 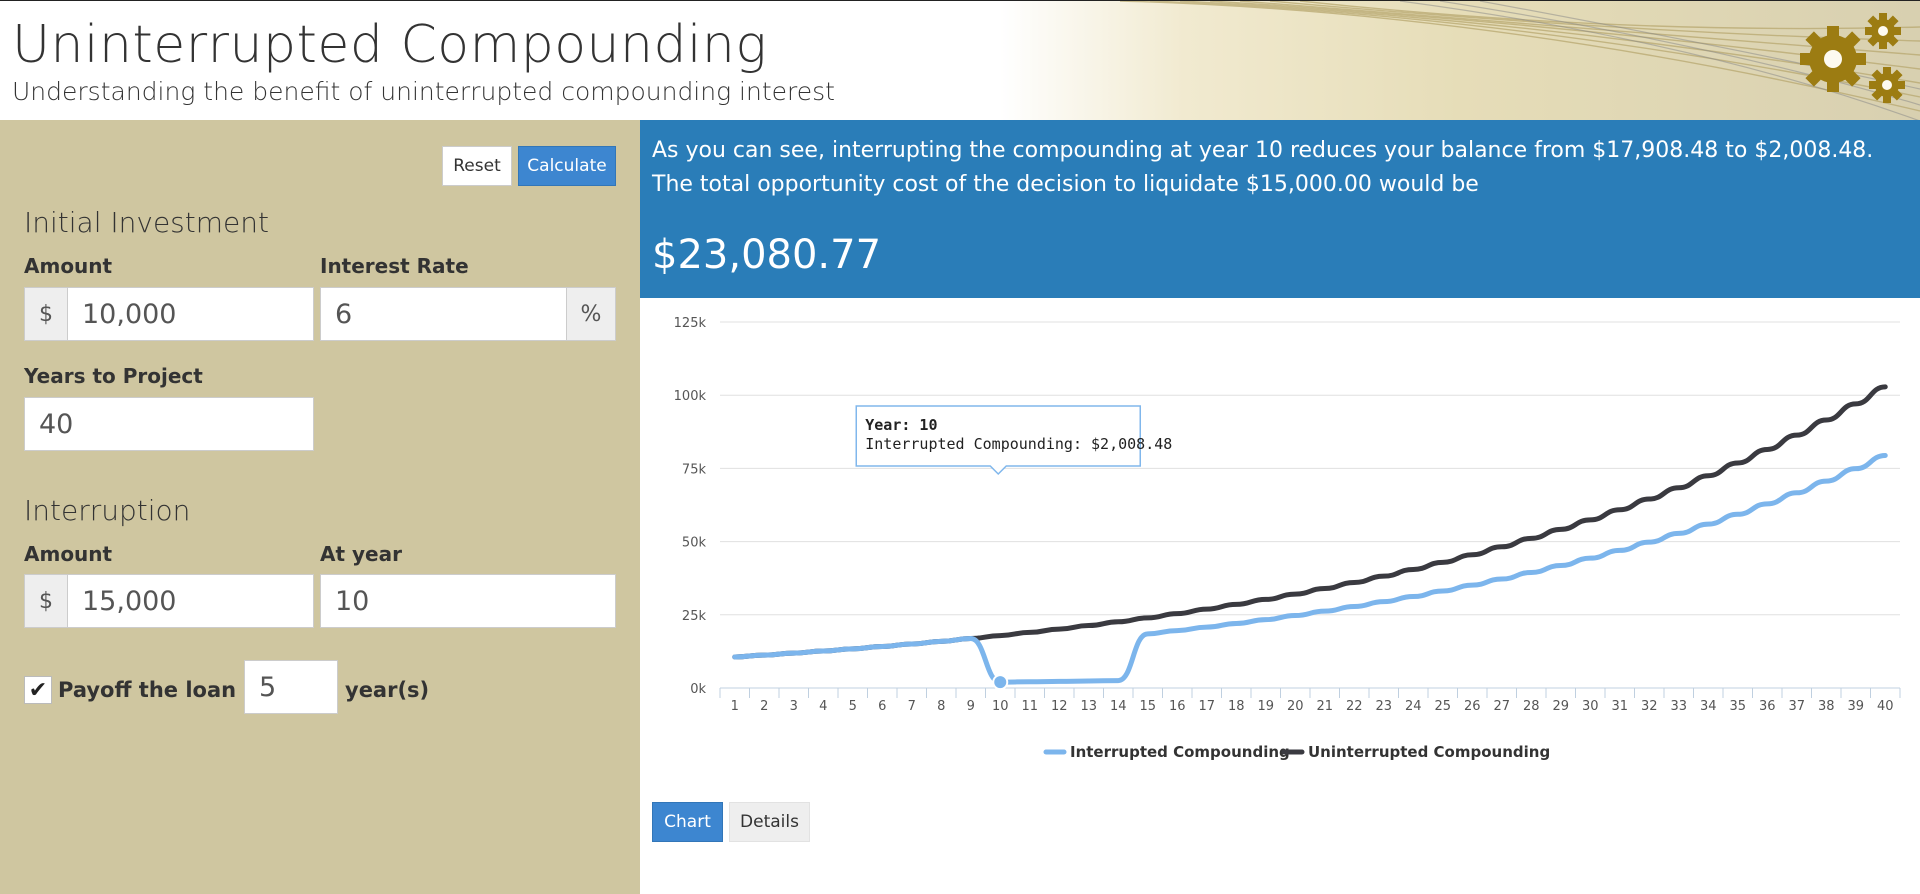 I want to click on highlighted-data-point, so click(x=1000, y=682).